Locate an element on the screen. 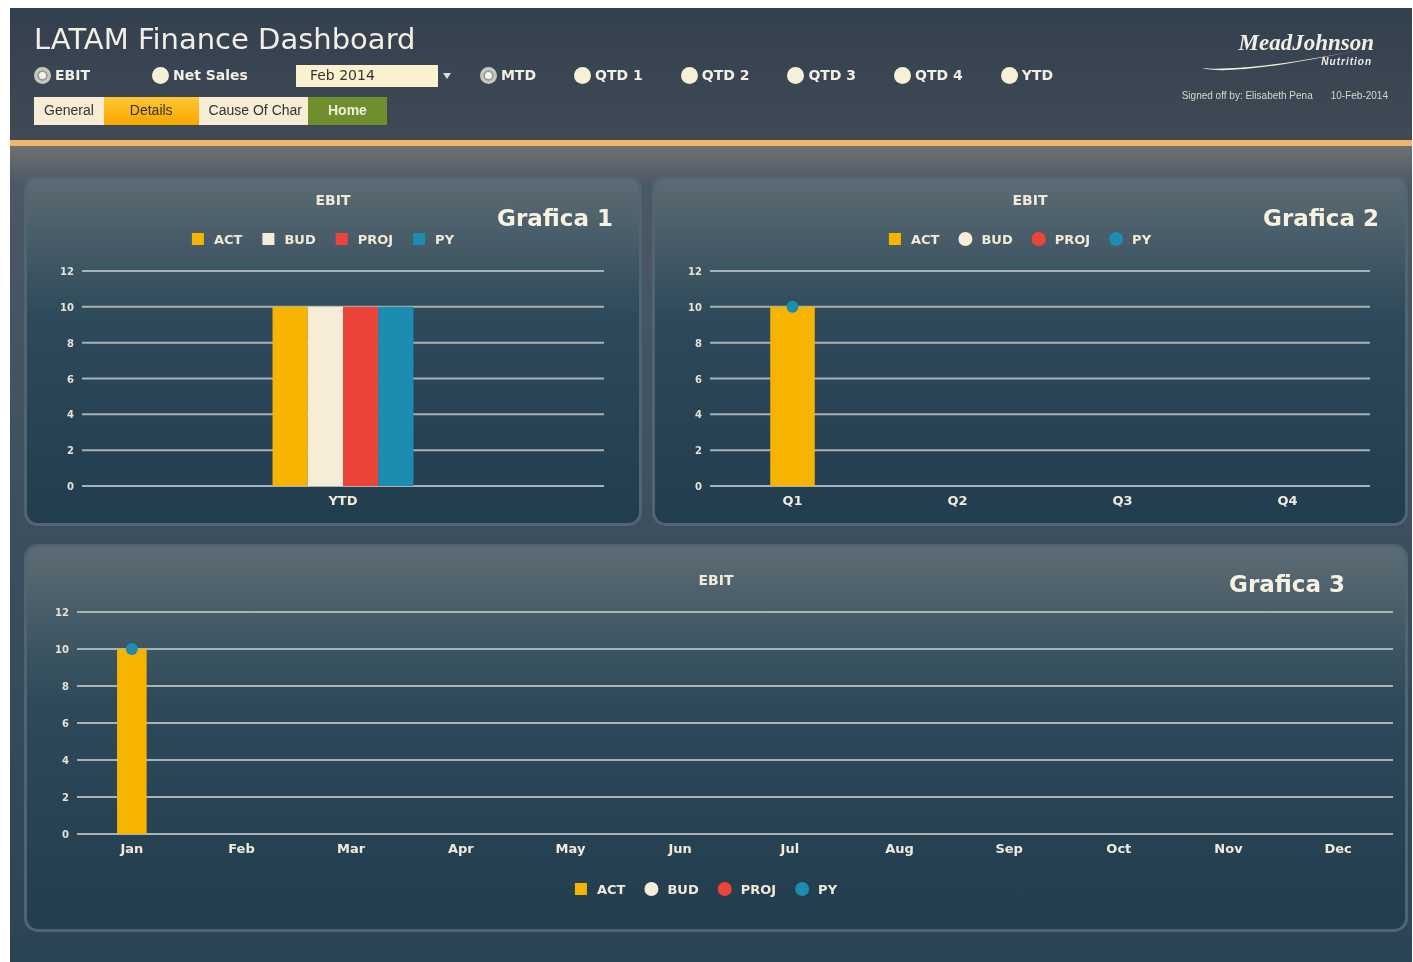  axis-category-label: Dec is located at coordinates (1338, 848).